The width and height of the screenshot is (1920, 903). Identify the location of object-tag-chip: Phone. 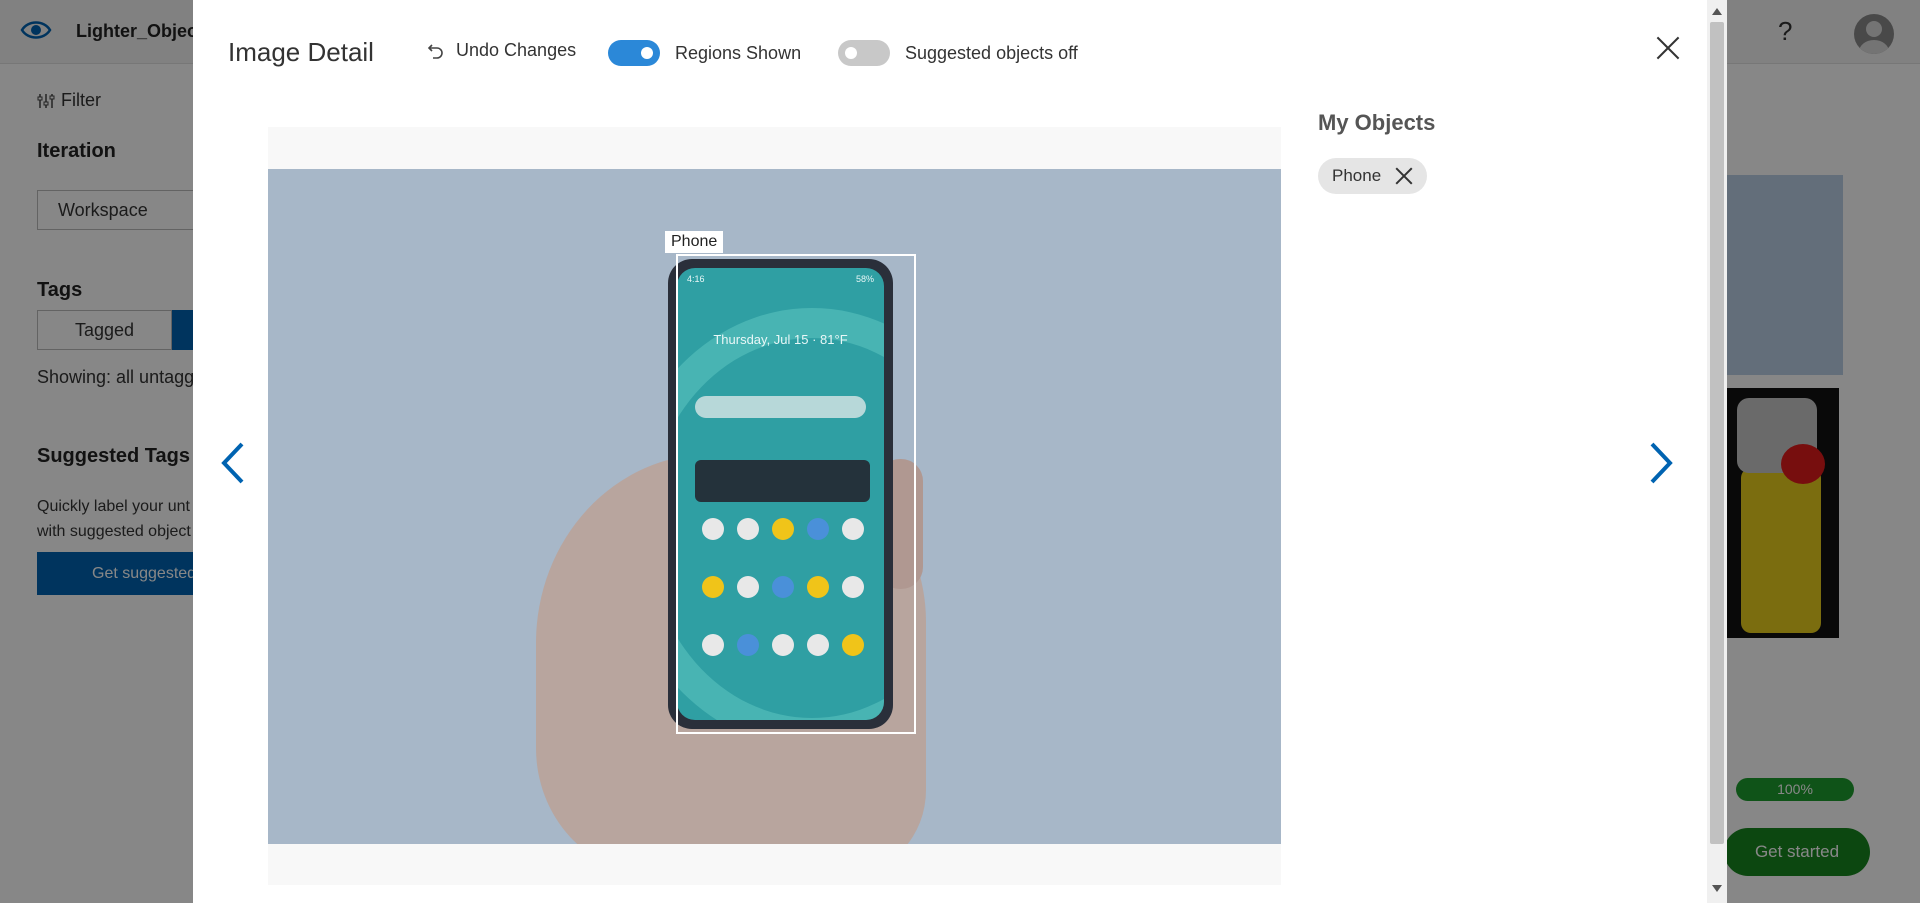
(1373, 176).